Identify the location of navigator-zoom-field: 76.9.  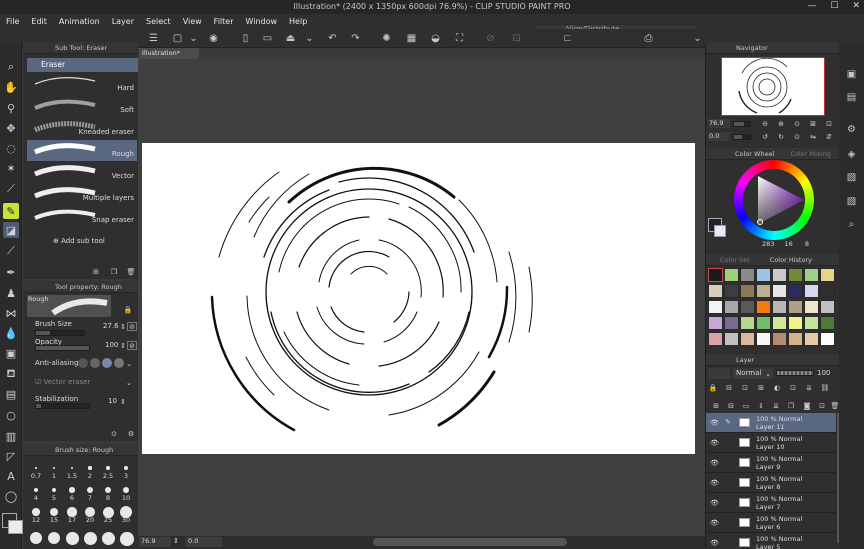
(719, 123).